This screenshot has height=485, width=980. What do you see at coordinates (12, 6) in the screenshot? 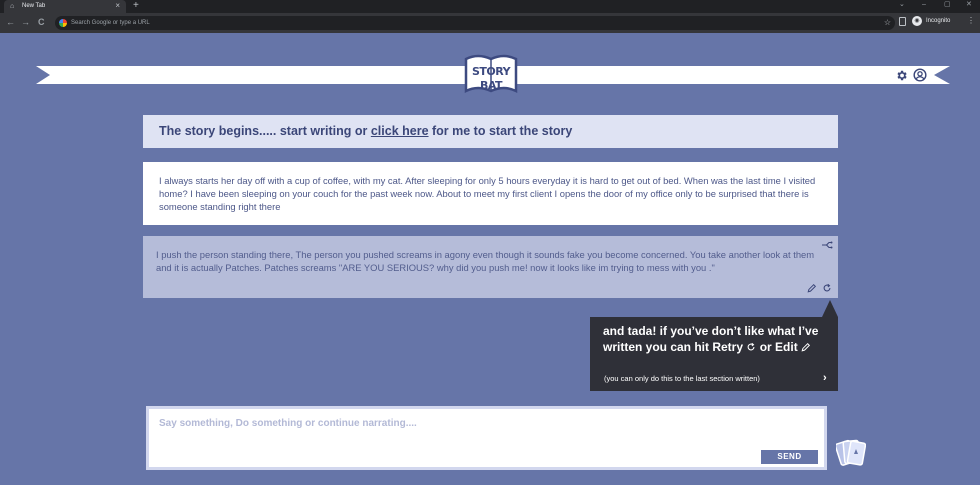
I see `new-tab-icon: ⌂` at bounding box center [12, 6].